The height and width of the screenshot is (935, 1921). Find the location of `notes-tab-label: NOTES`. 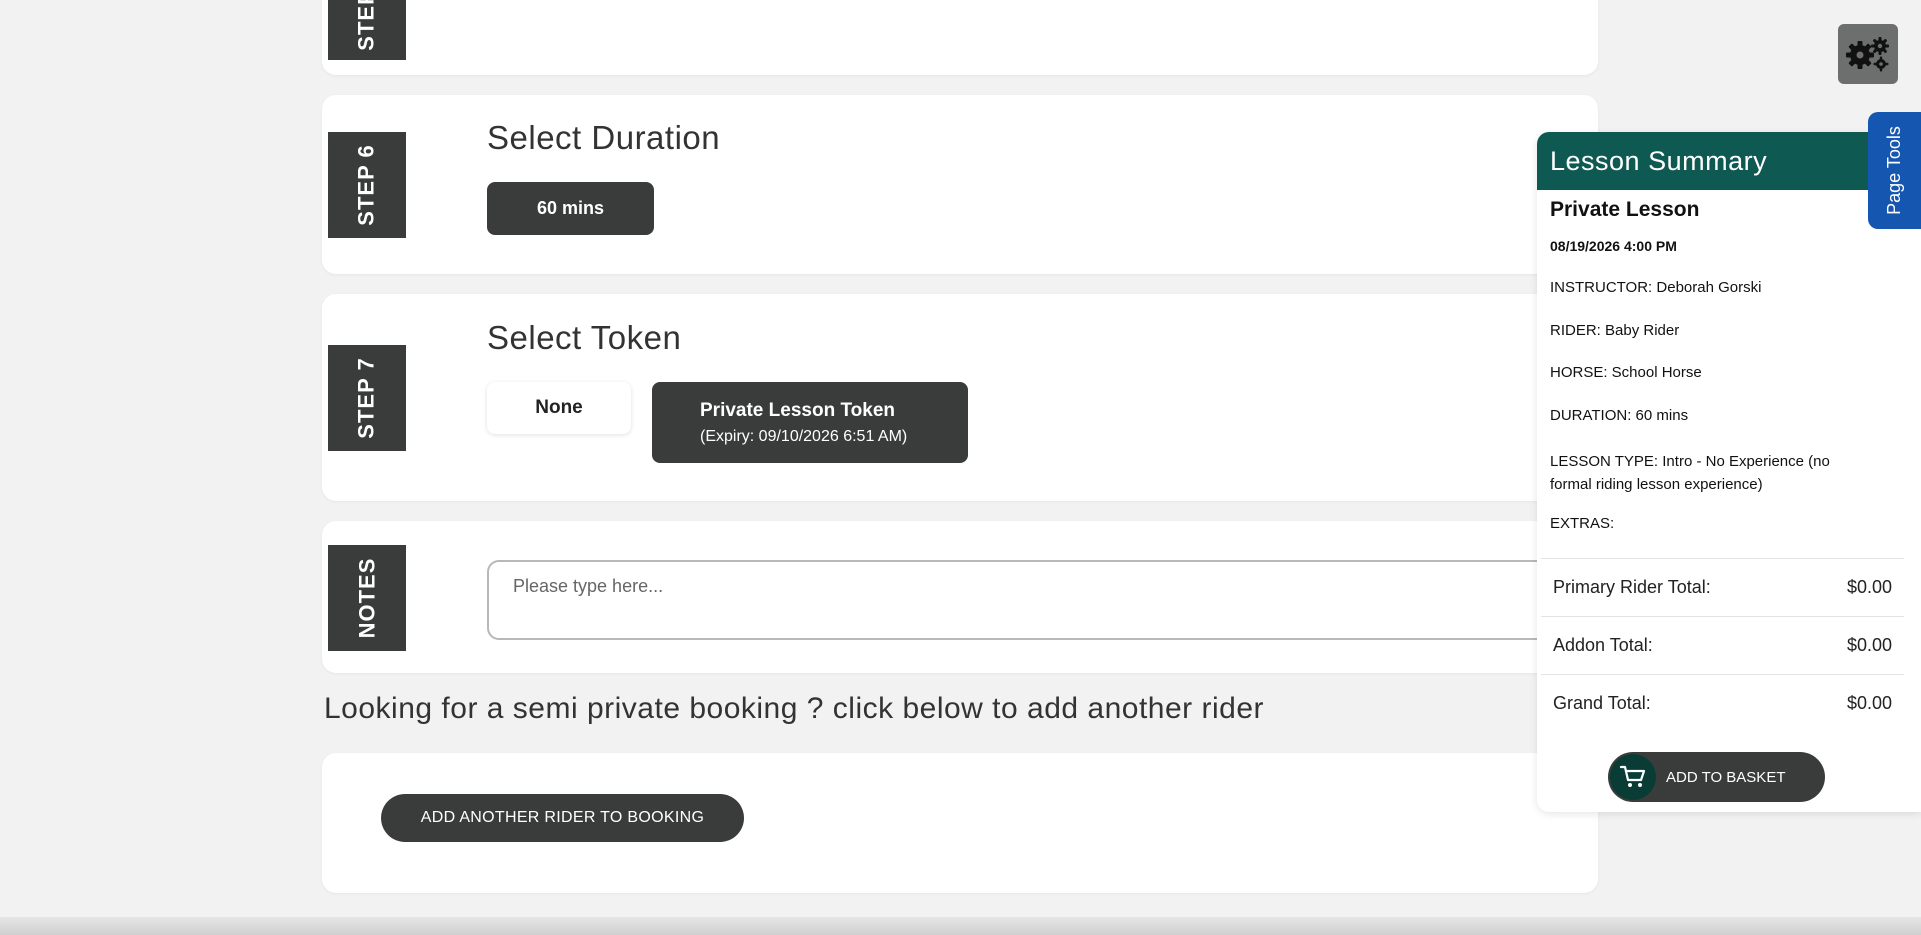

notes-tab-label: NOTES is located at coordinates (367, 598).